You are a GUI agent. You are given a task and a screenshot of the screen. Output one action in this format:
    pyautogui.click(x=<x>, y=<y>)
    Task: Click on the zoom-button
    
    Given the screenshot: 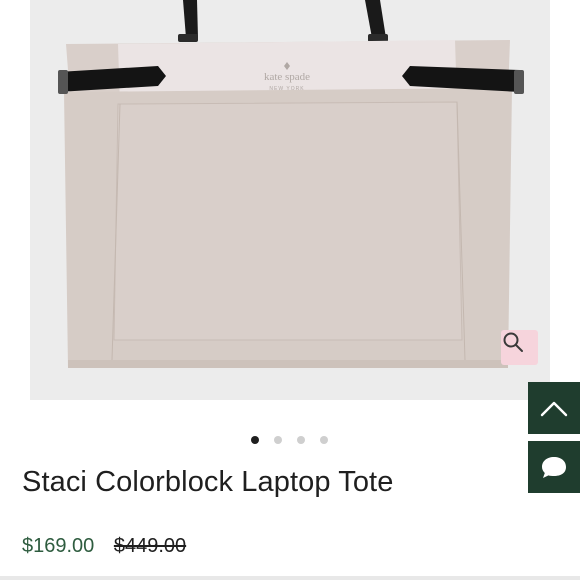 What is the action you would take?
    pyautogui.click(x=519, y=347)
    